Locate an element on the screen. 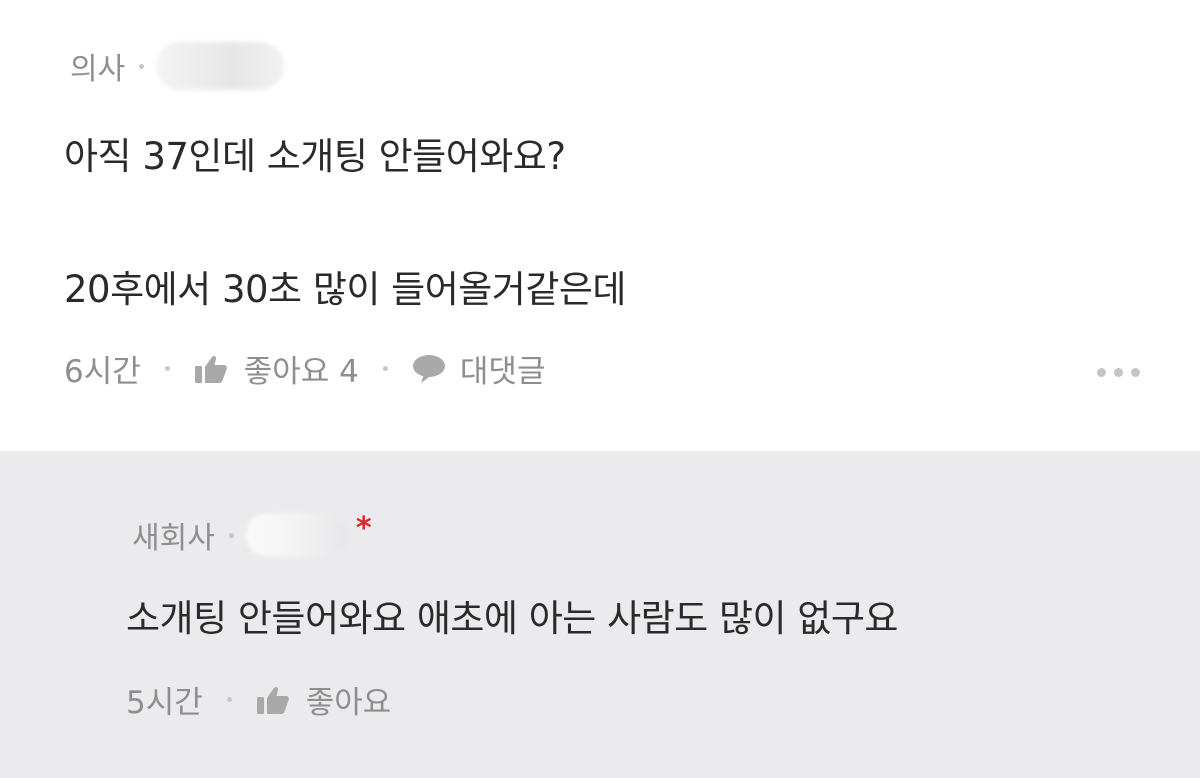 The width and height of the screenshot is (1200, 778). comment-meta: 6시간 좋아요 4 대댓글 is located at coordinates (304, 368).